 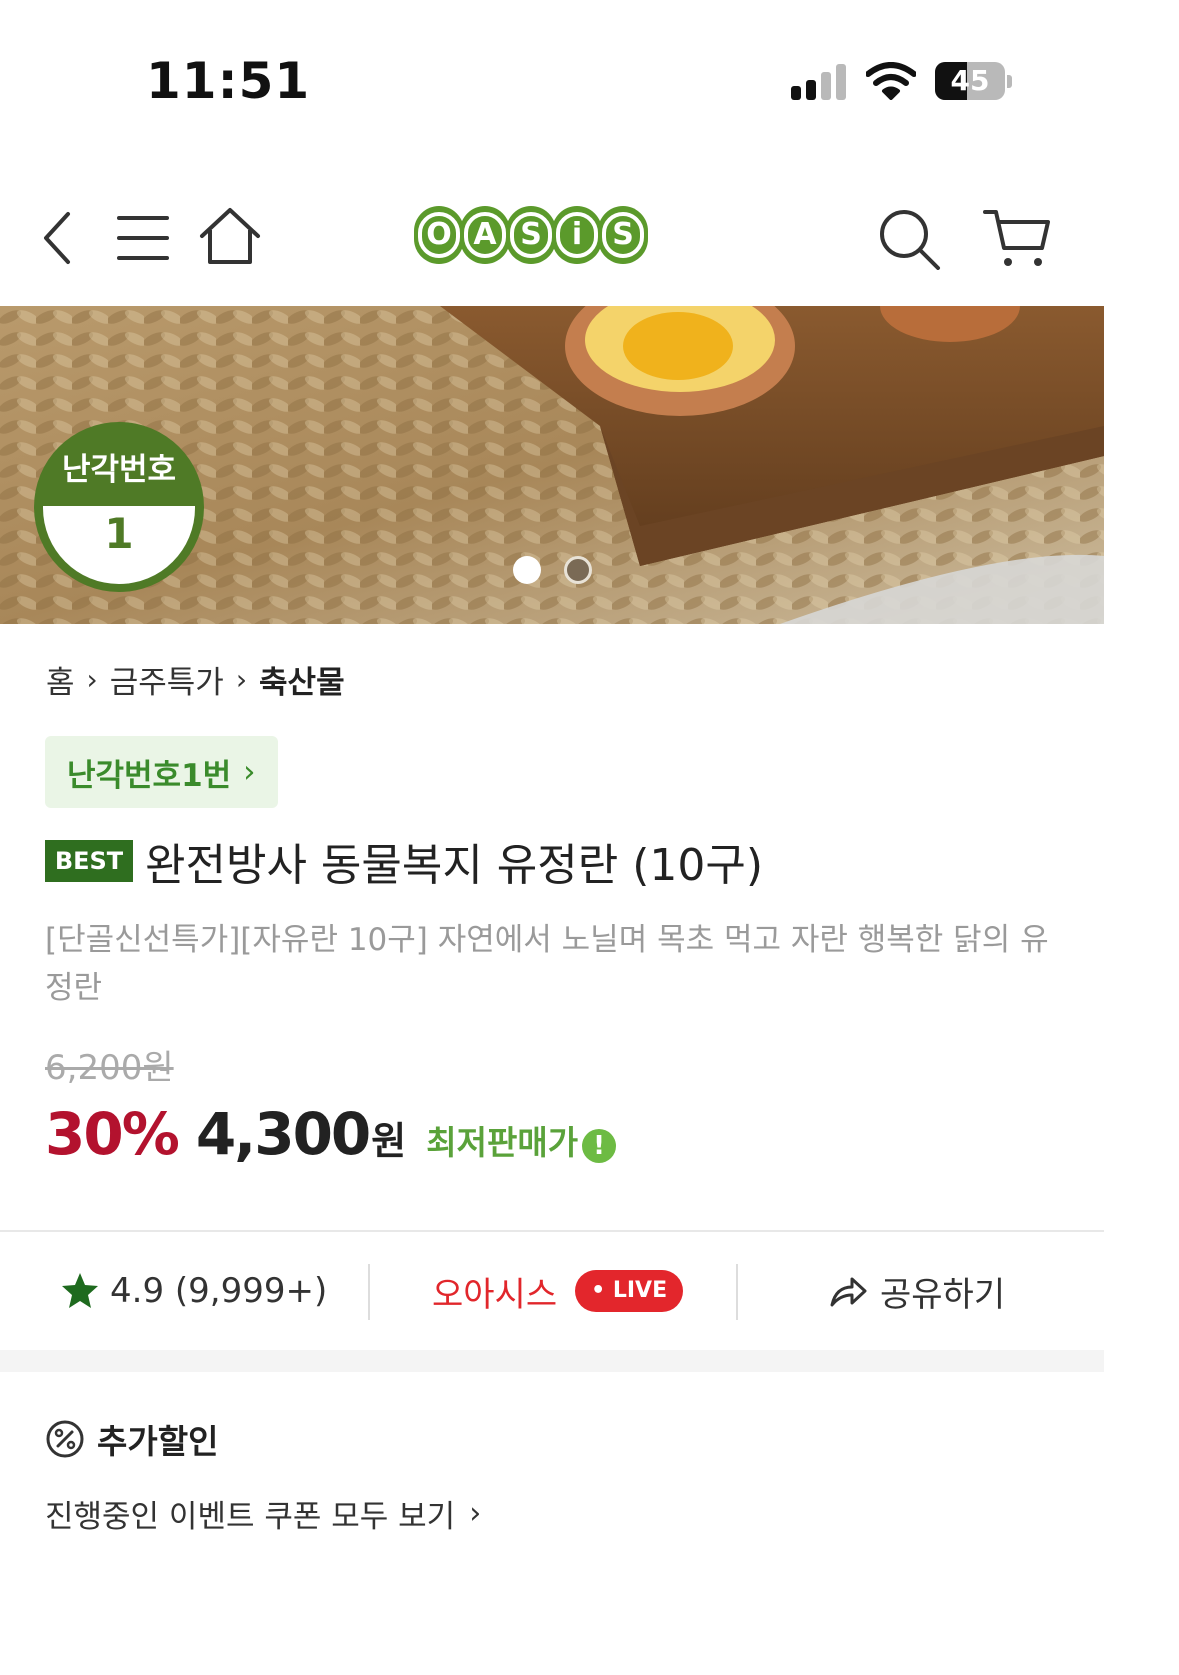 I want to click on logo-letter: O, so click(x=439, y=235).